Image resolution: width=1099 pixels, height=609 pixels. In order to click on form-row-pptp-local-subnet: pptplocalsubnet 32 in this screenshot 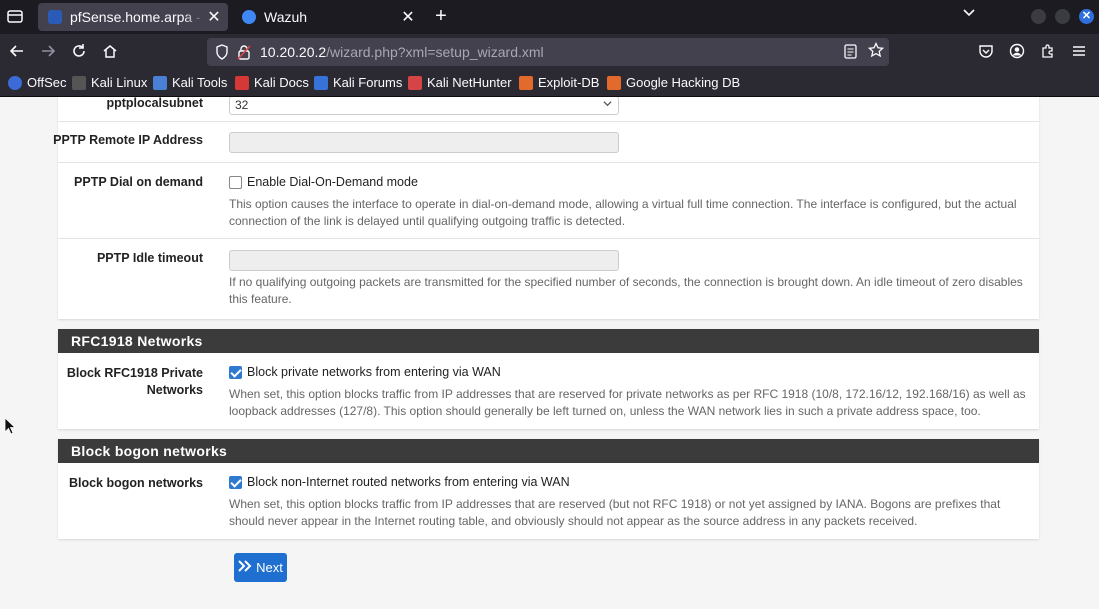, I will do `click(548, 109)`.